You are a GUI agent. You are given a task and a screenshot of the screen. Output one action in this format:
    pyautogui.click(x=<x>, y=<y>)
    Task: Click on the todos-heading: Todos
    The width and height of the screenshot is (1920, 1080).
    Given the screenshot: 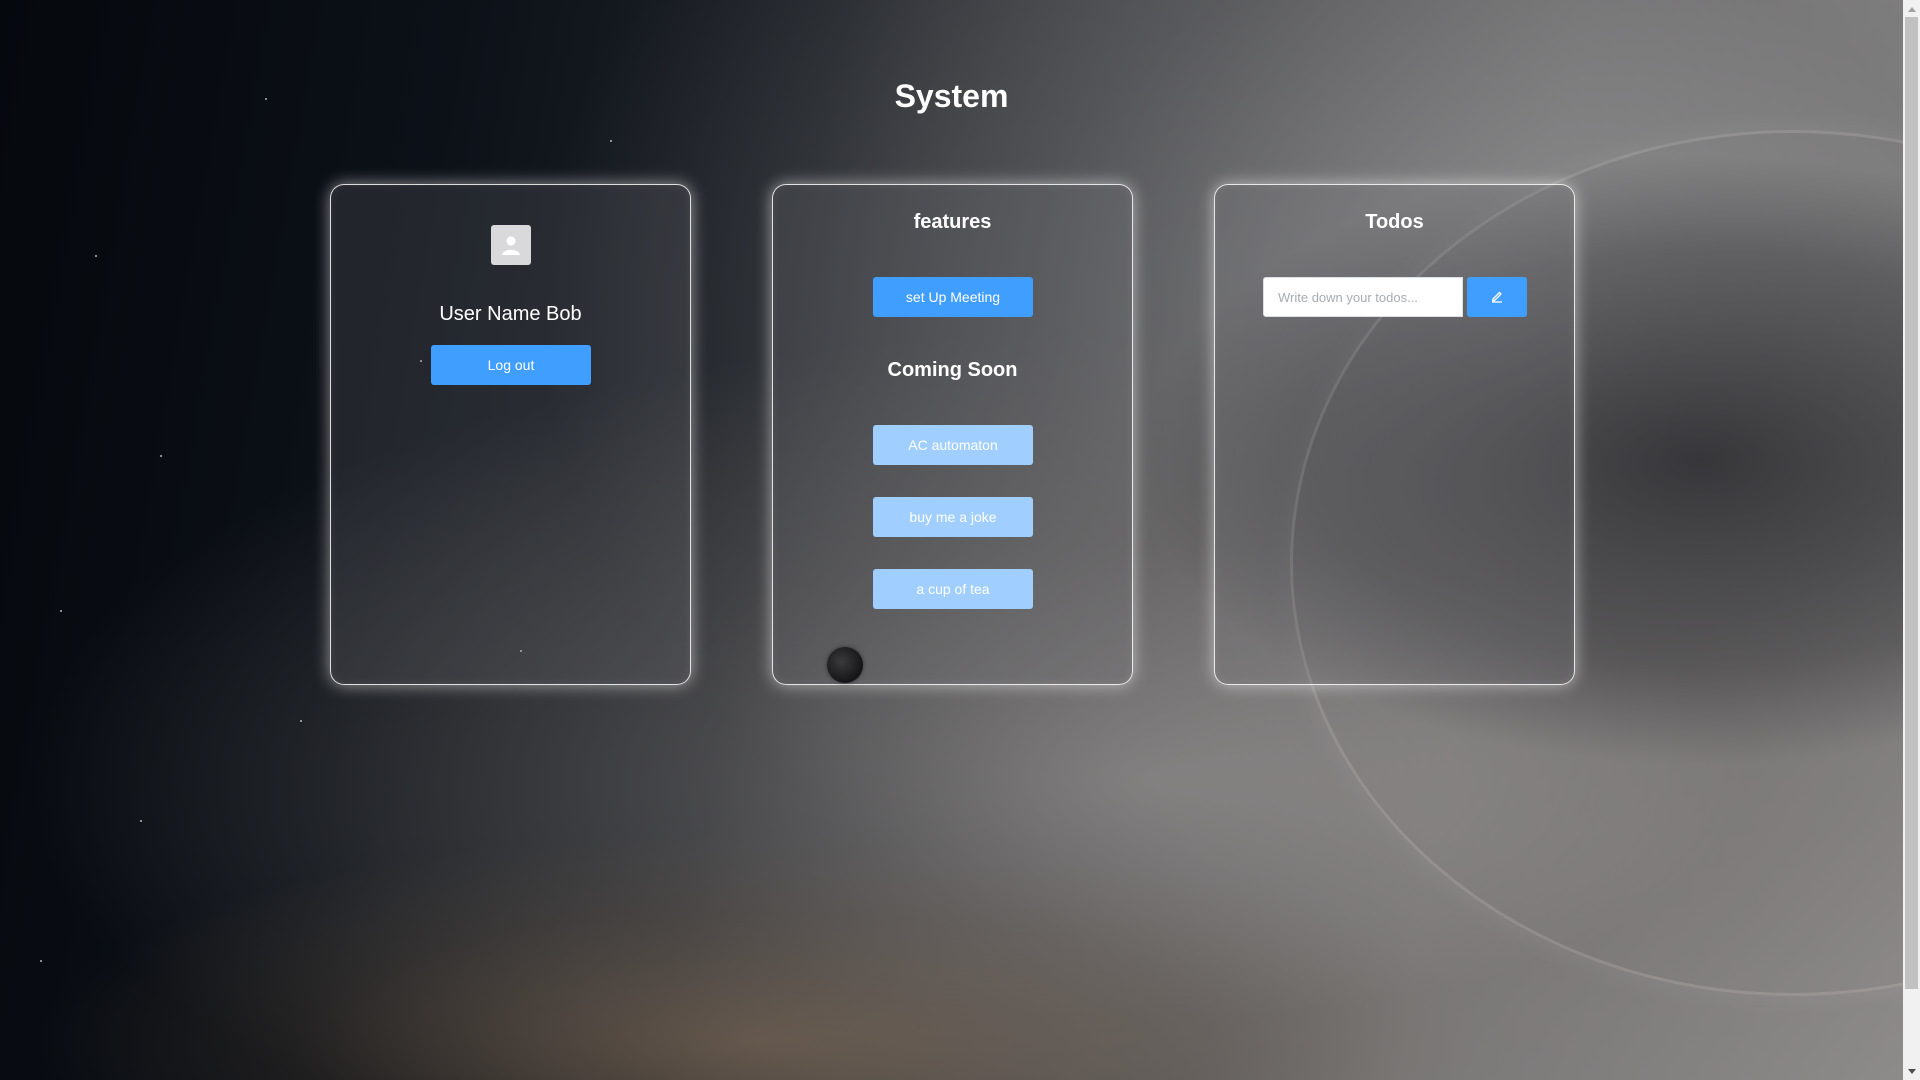 What is the action you would take?
    pyautogui.click(x=1394, y=222)
    